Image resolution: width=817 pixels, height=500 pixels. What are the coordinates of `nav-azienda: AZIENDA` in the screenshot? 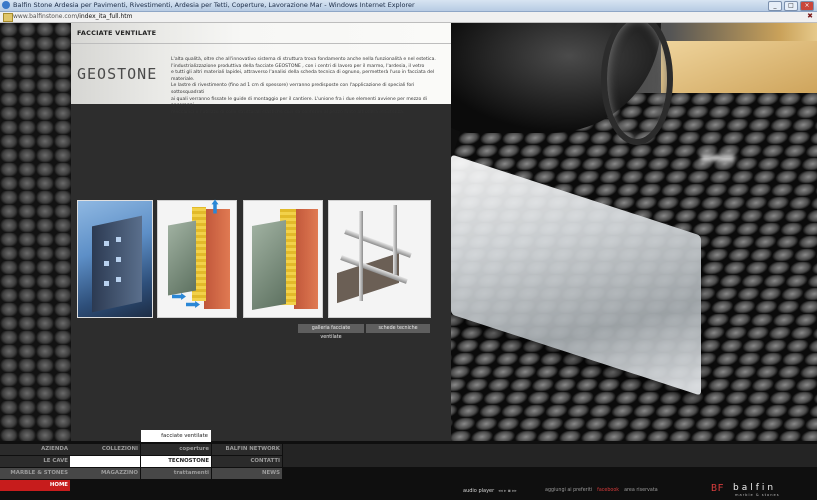 It's located at (35, 449).